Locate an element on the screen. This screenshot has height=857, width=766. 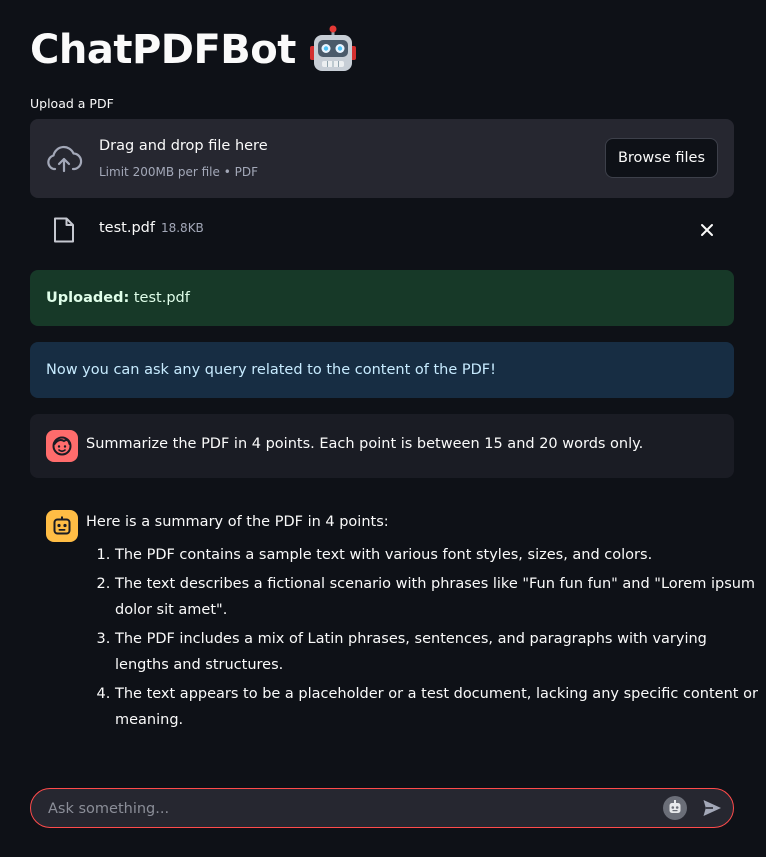
file-icon is located at coordinates (64, 230).